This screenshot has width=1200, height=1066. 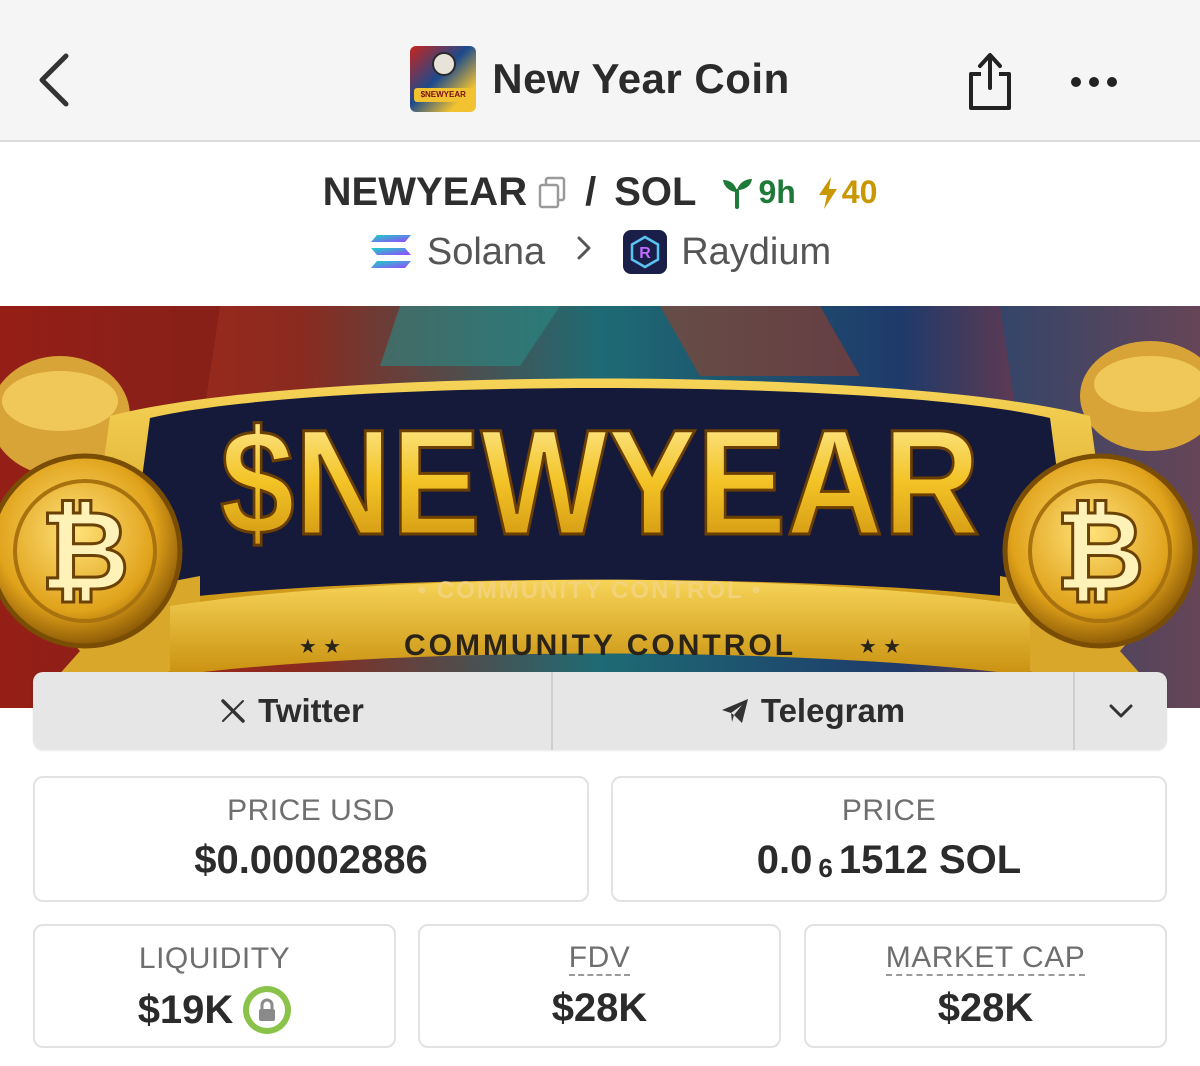 I want to click on raydium-icon: R, so click(x=645, y=252).